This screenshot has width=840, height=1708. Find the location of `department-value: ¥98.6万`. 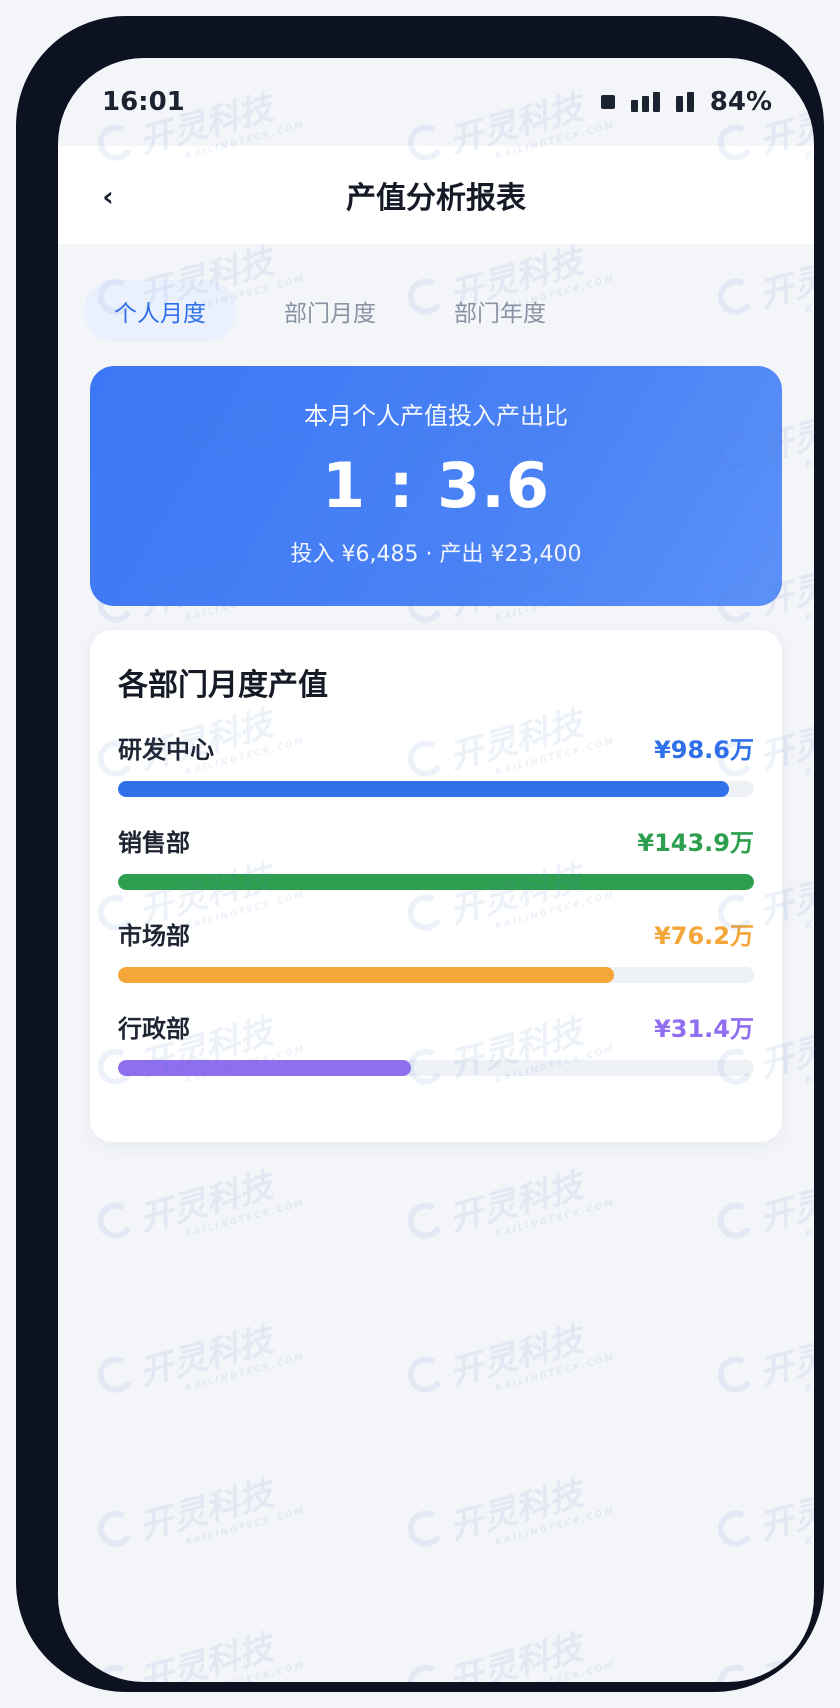

department-value: ¥98.6万 is located at coordinates (704, 750).